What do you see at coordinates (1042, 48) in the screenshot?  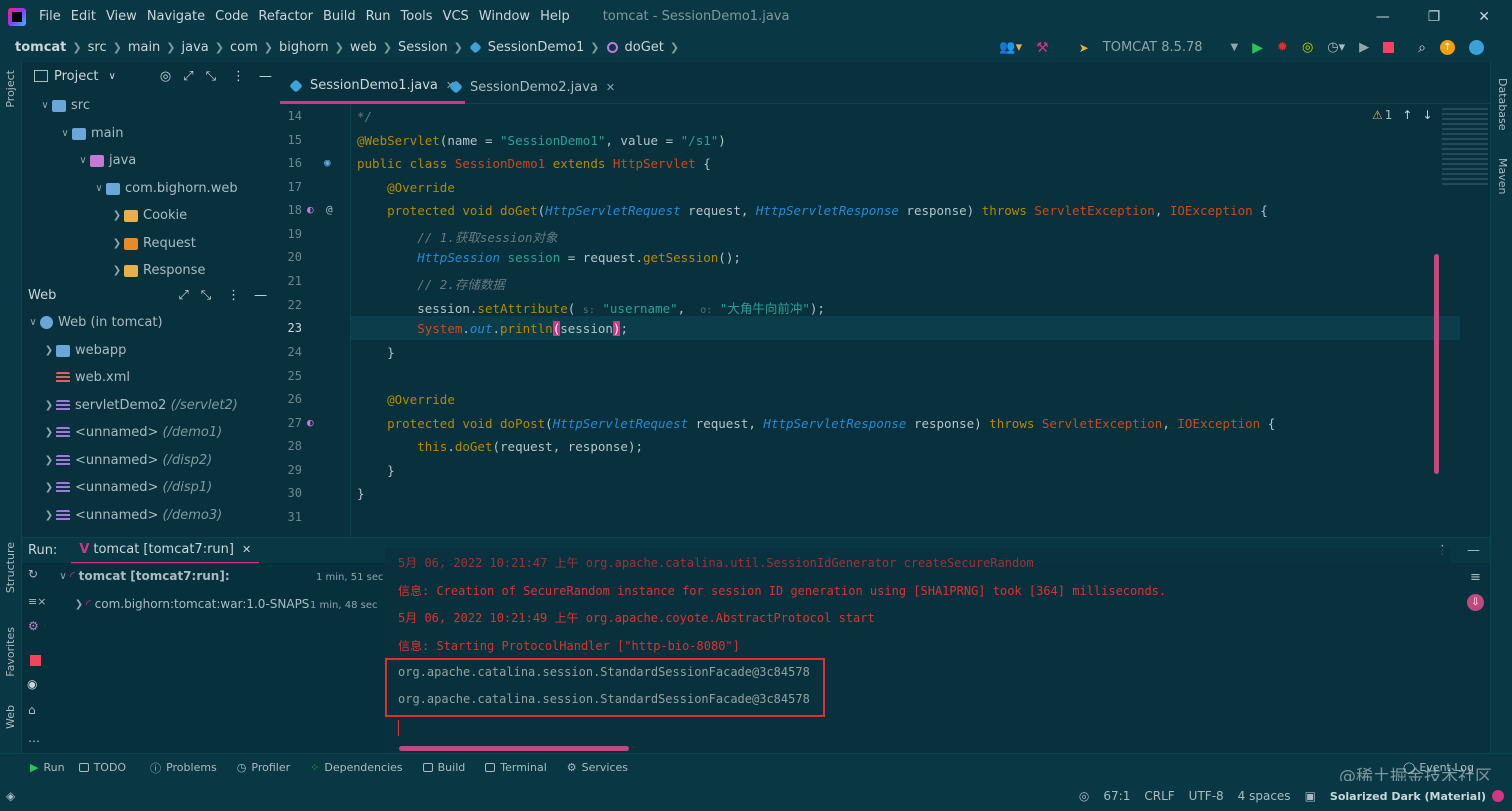 I see `build-hammer-icon: ⚒` at bounding box center [1042, 48].